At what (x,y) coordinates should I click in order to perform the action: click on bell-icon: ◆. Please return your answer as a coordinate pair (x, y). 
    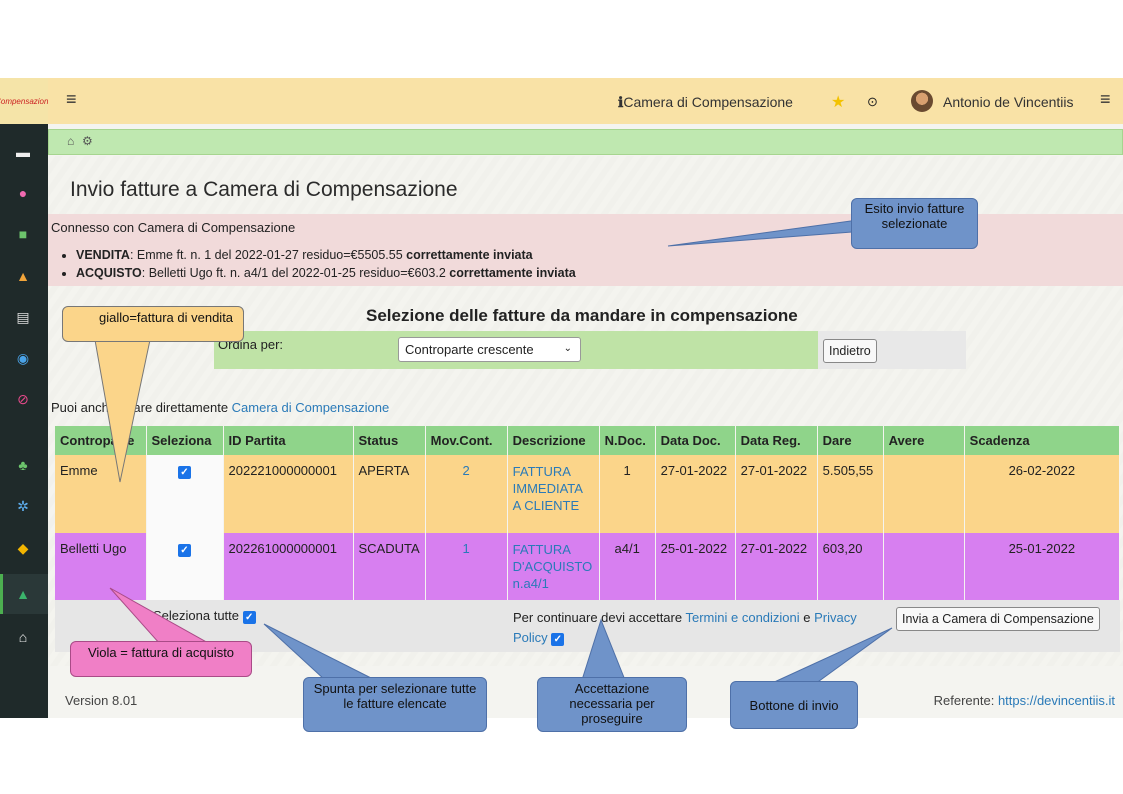
    Looking at the image, I should click on (23, 548).